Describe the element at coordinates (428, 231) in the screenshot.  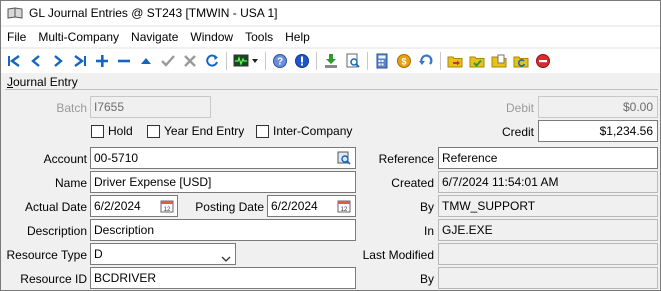
I see `in-label: In` at that location.